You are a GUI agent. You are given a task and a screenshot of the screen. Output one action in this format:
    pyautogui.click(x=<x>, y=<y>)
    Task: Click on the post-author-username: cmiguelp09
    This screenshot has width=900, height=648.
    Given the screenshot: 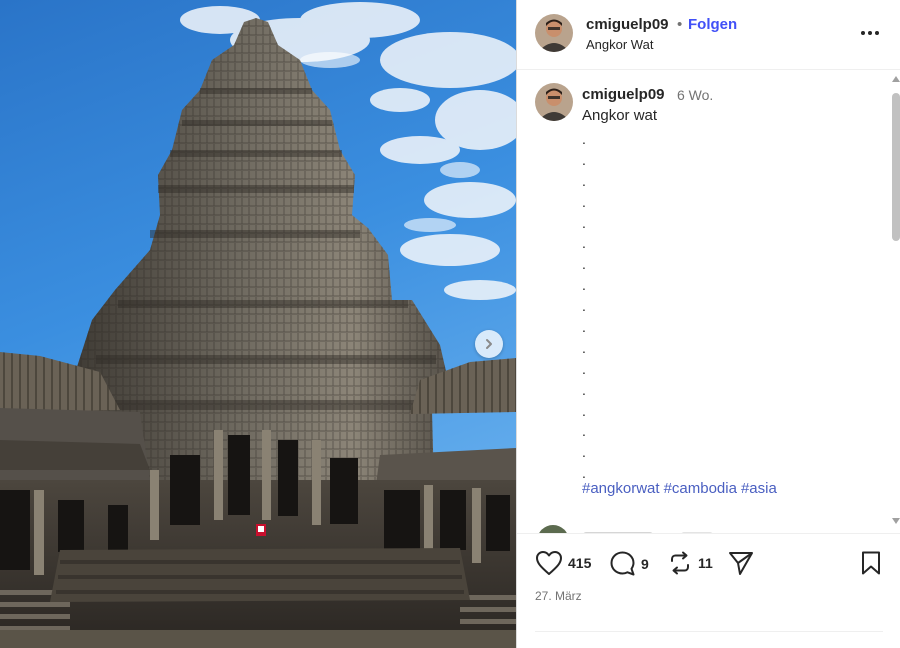 What is the action you would take?
    pyautogui.click(x=627, y=24)
    